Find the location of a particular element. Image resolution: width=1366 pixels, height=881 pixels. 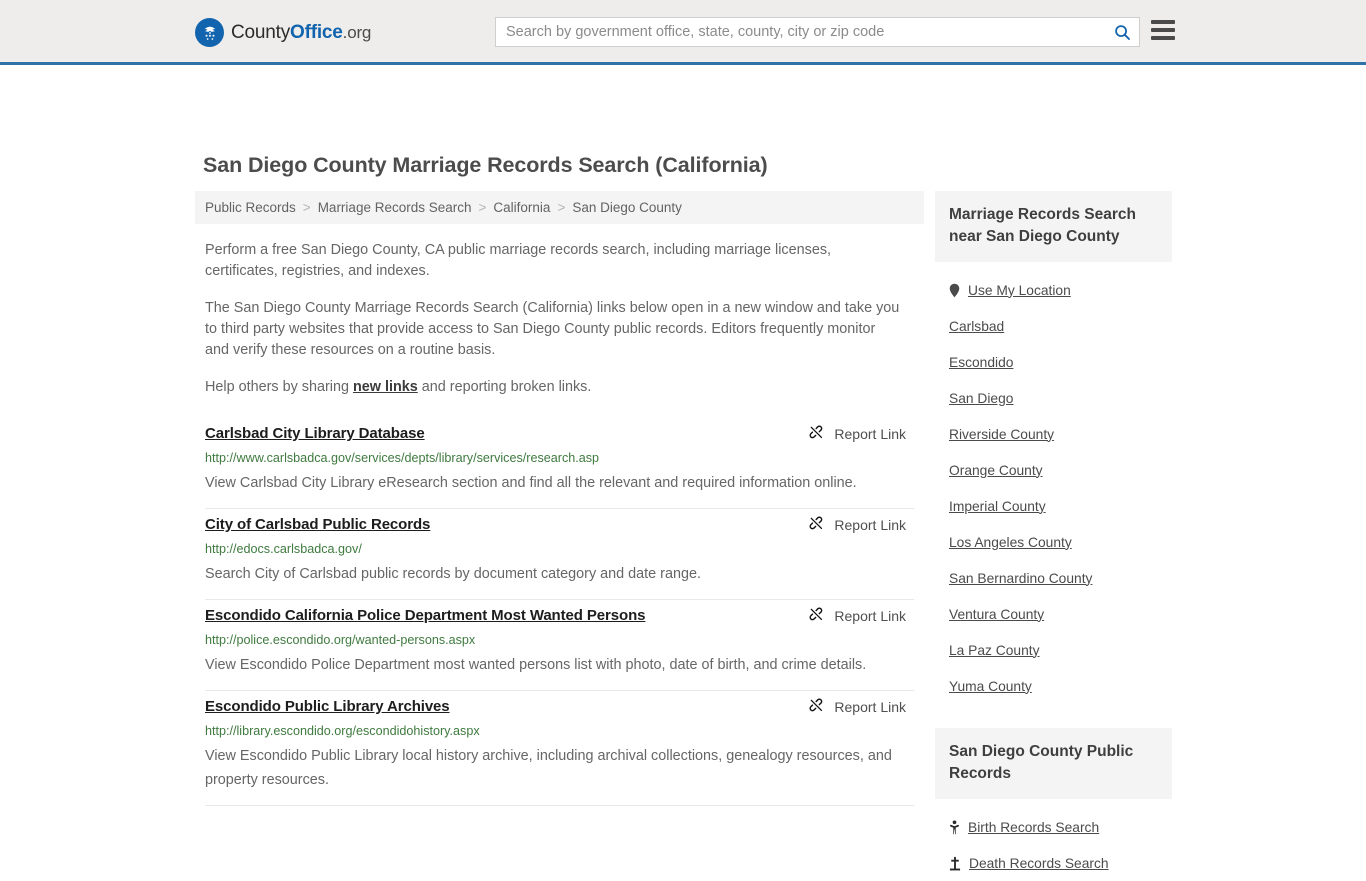

intro-p3-after: and reporting broken links. is located at coordinates (504, 387).